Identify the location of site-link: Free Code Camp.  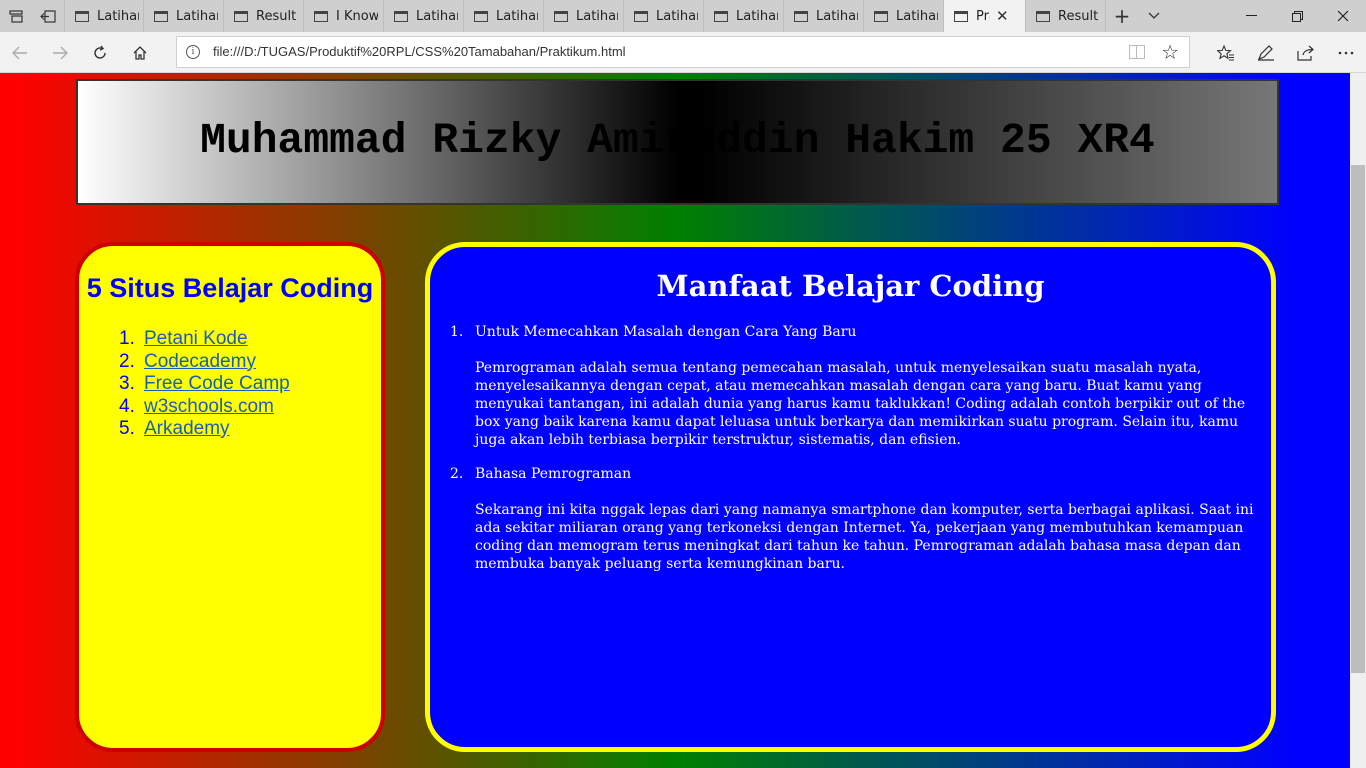
(217, 384).